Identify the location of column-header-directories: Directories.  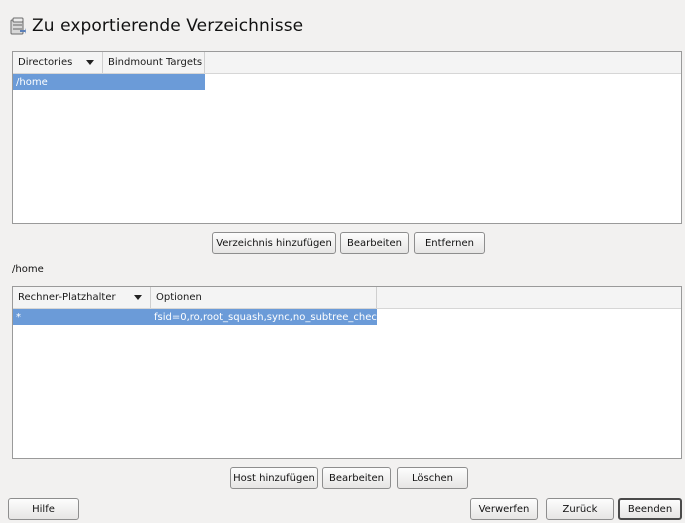
(58, 62).